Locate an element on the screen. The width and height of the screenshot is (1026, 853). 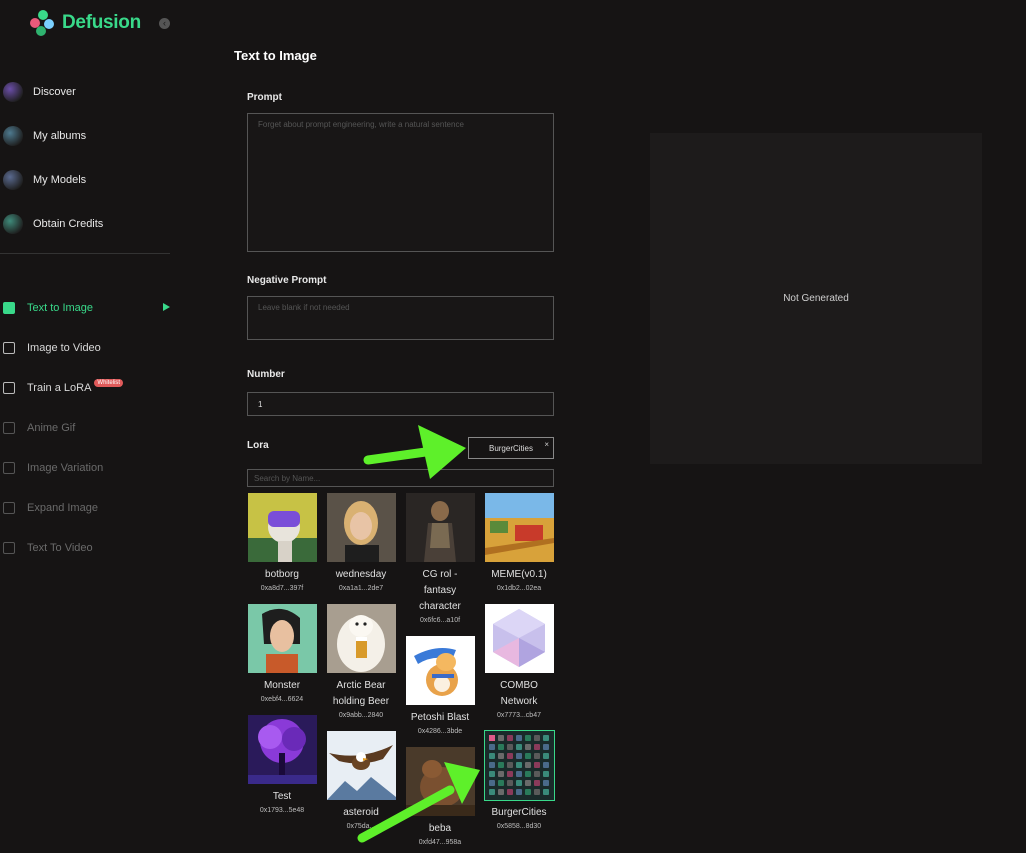
lora-name: beba is located at coordinates (440, 828).